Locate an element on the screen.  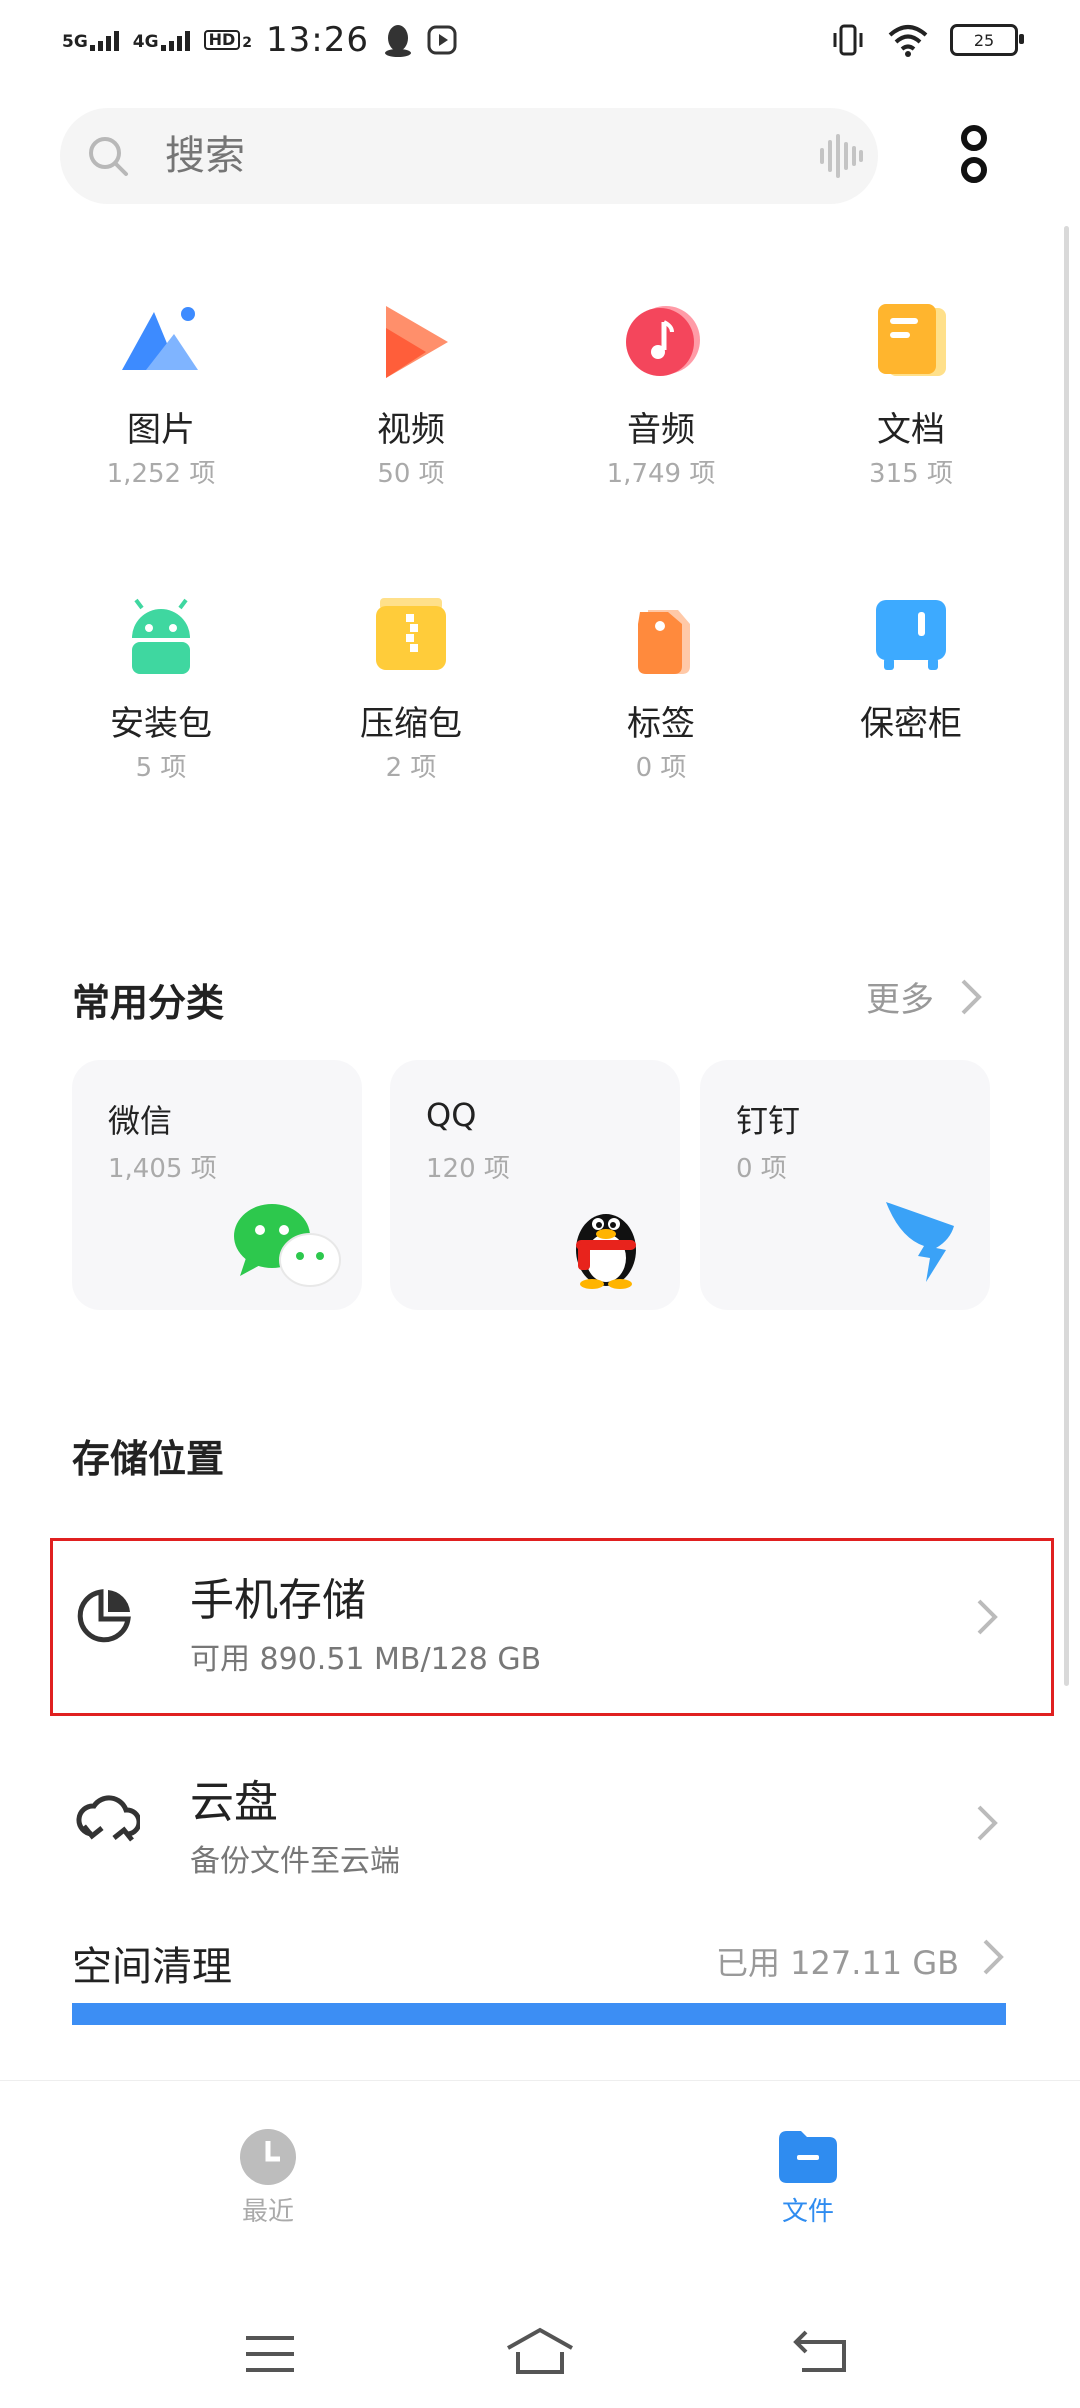
category-images: 图片 1,252 项 is located at coordinates (161, 395).